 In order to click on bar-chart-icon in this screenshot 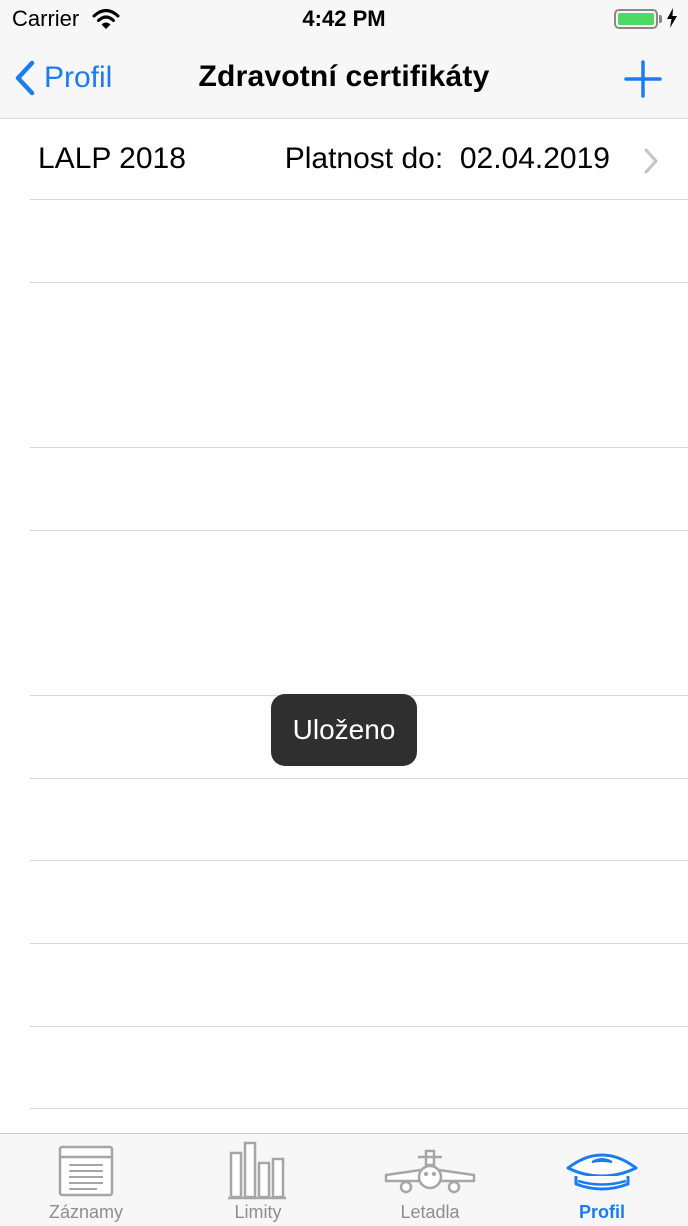, I will do `click(258, 1171)`.